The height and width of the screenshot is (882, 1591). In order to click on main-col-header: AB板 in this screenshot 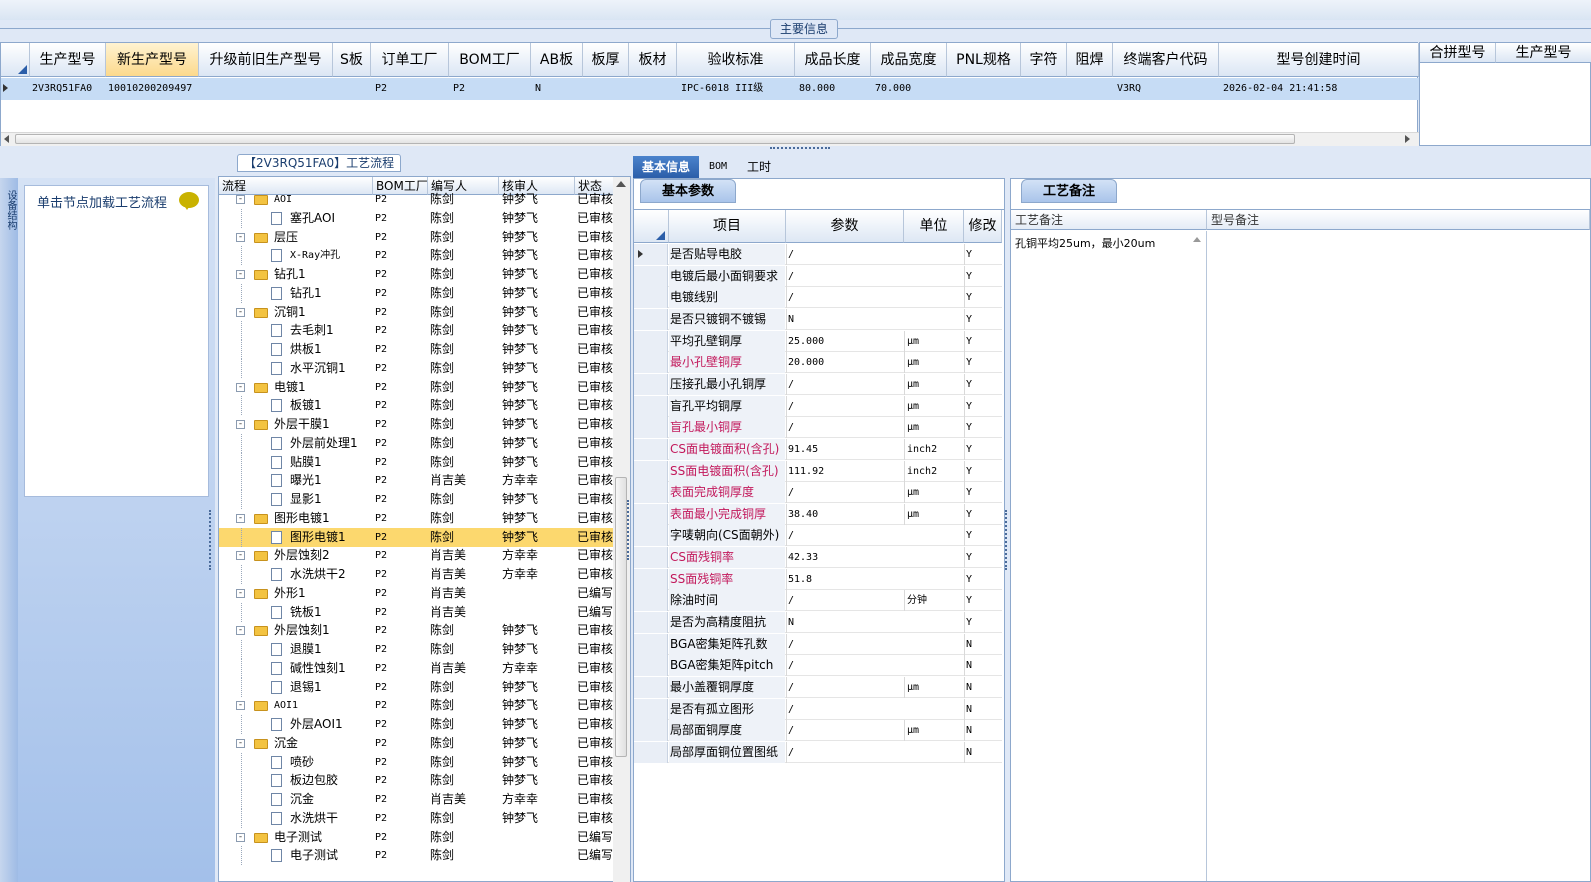, I will do `click(557, 60)`.